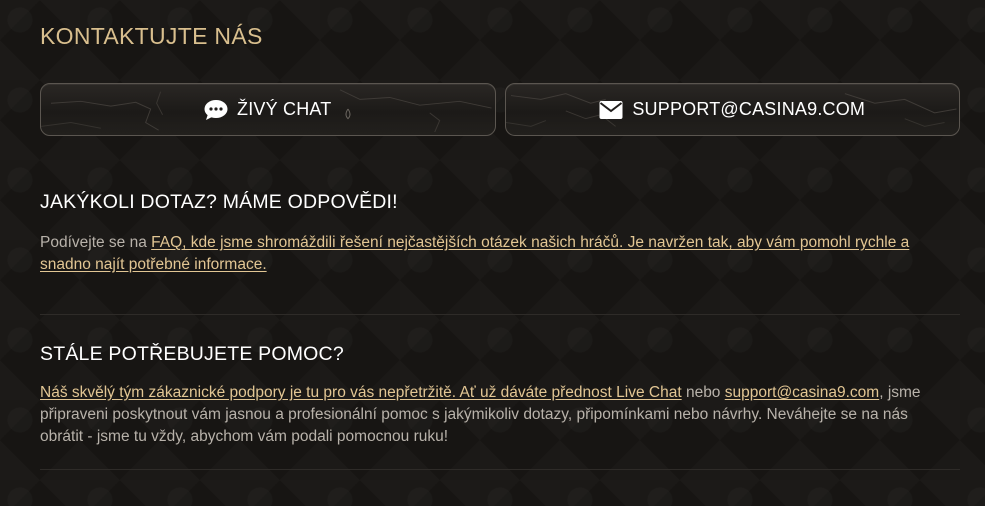 The width and height of the screenshot is (985, 506). I want to click on live-chat-button: ŽIVÝ CHAT, so click(268, 109).